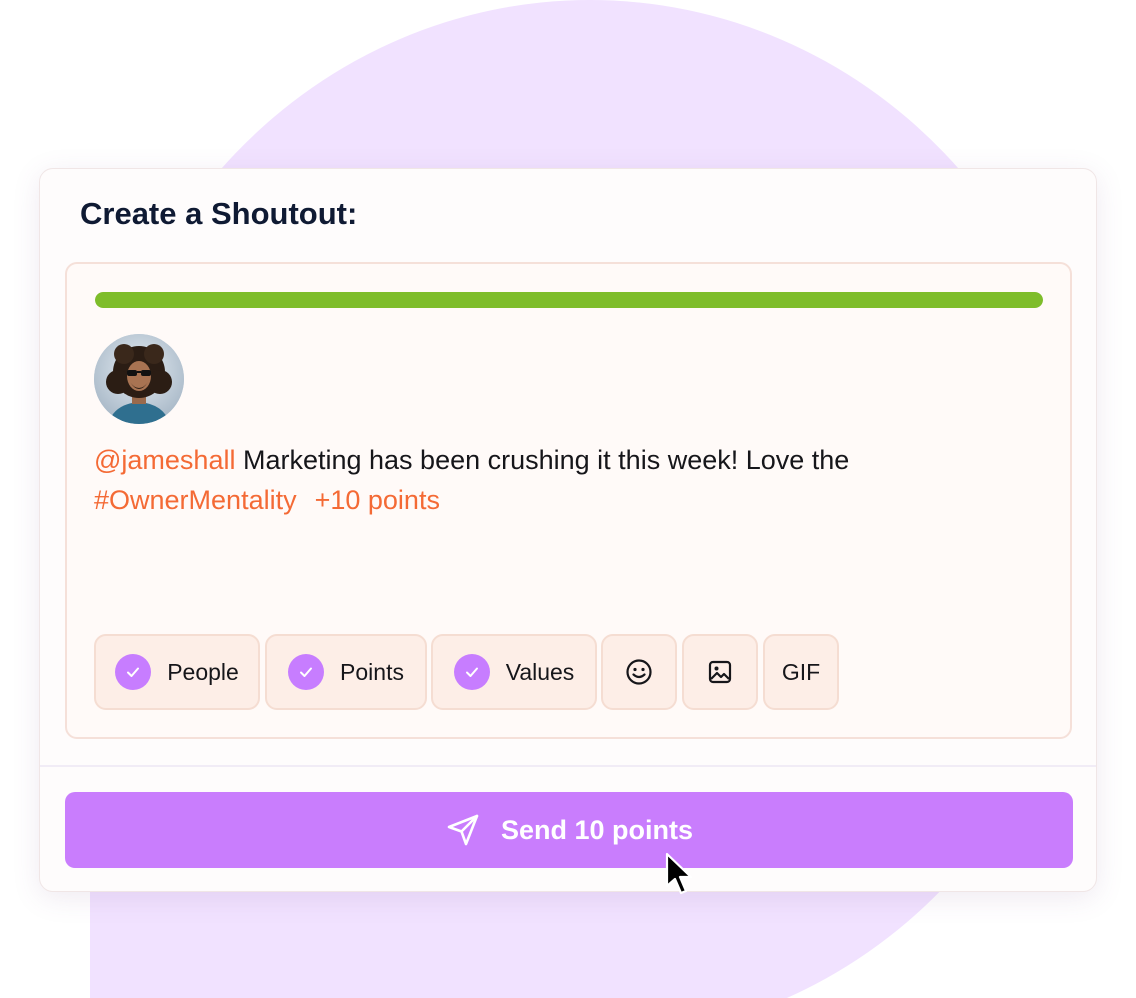 This screenshot has height=998, width=1136. What do you see at coordinates (597, 829) in the screenshot?
I see `send-button-label: Send 10 points` at bounding box center [597, 829].